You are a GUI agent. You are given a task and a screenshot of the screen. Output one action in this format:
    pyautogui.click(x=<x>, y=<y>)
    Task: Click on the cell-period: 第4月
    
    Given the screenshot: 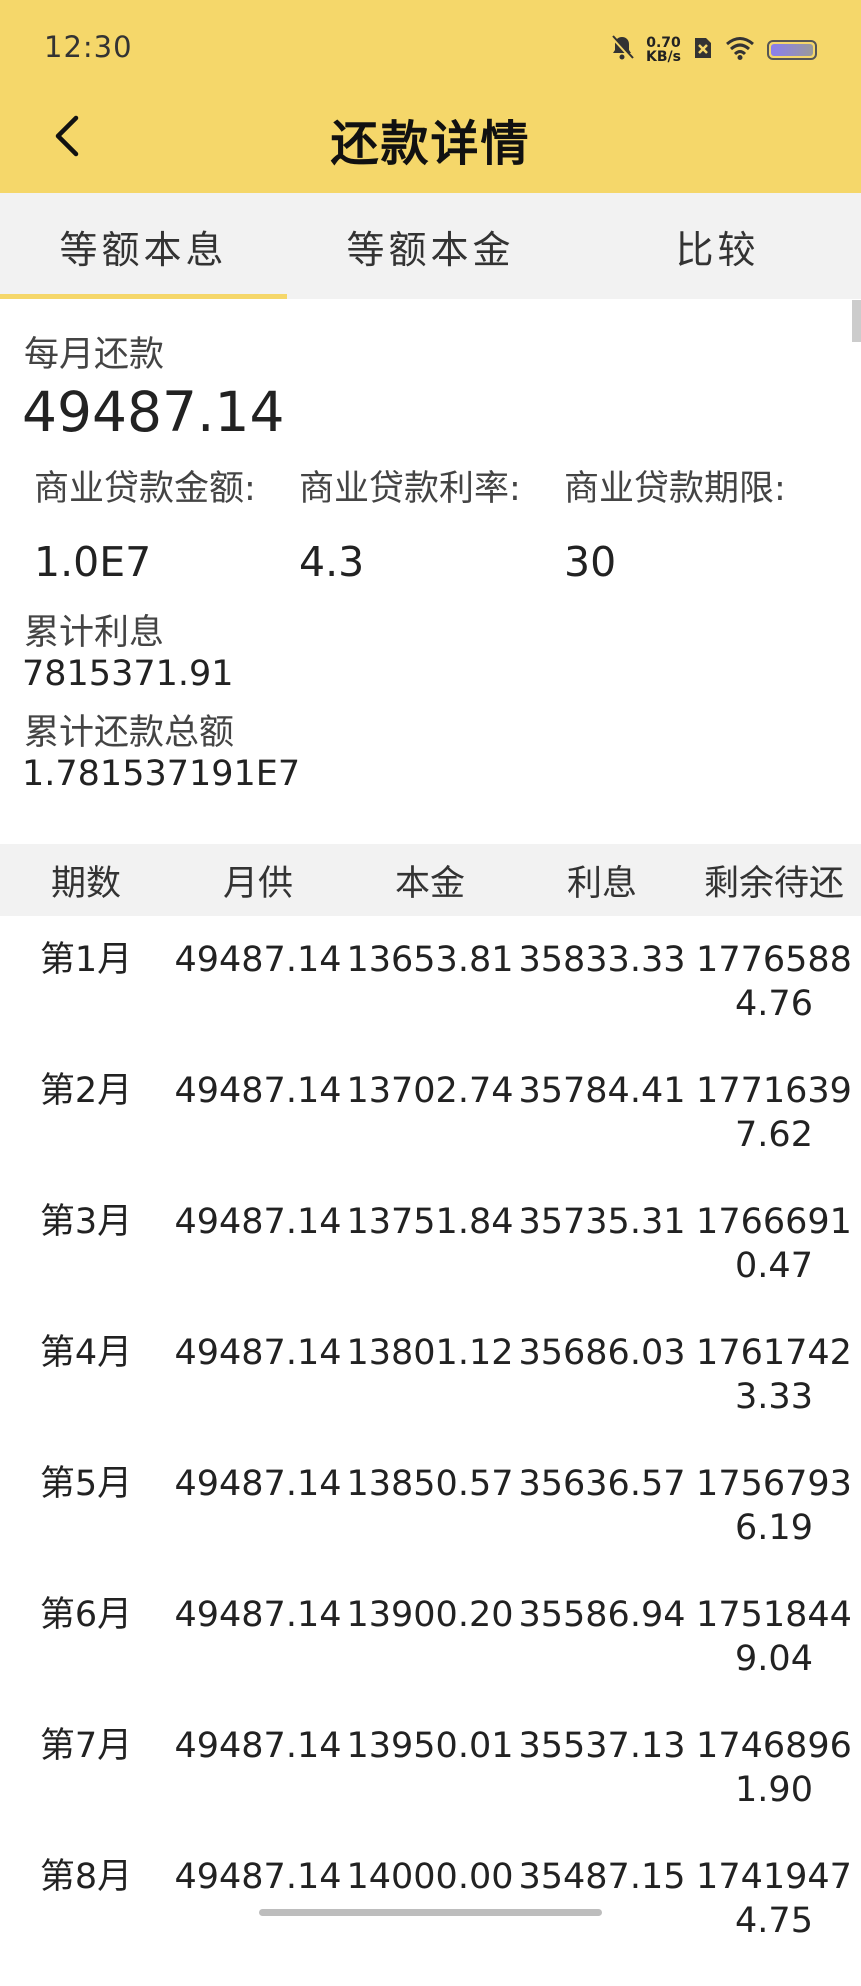 What is the action you would take?
    pyautogui.click(x=86, y=1353)
    